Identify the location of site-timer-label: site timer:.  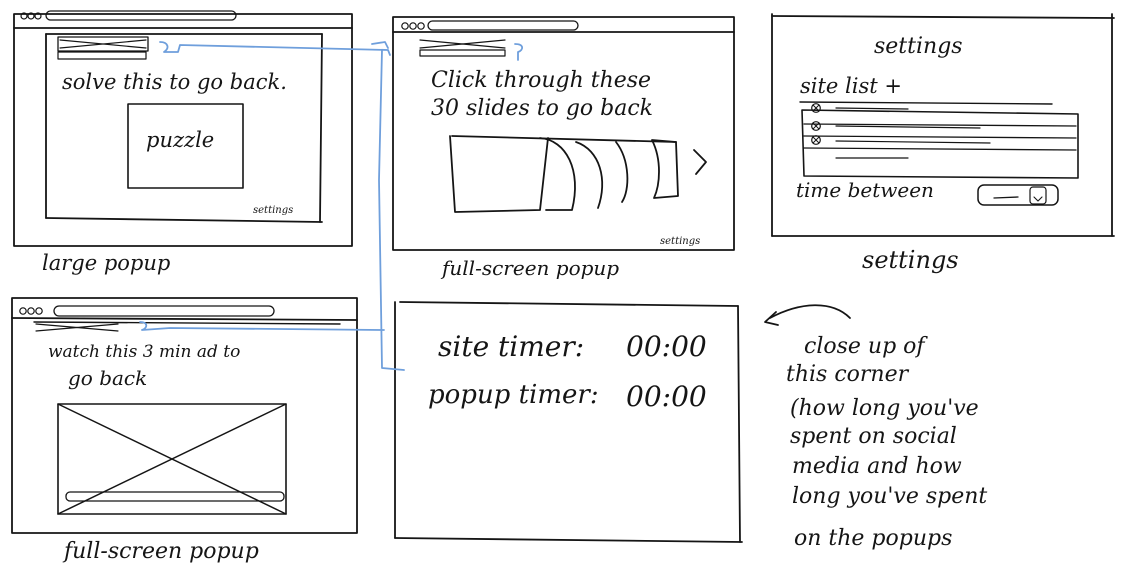
(511, 346).